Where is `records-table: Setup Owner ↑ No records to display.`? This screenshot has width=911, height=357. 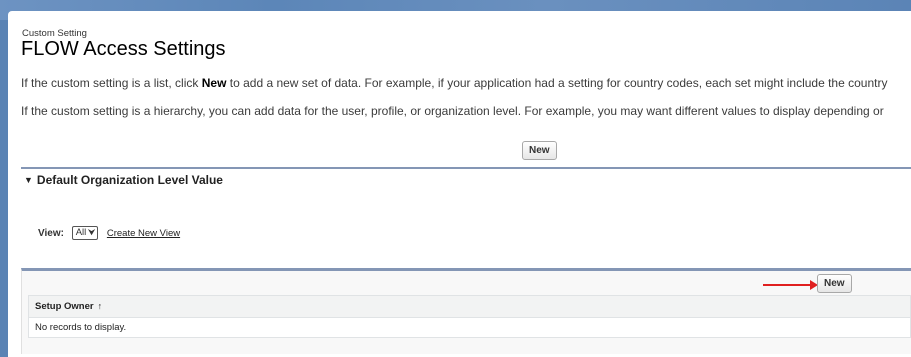
records-table: Setup Owner ↑ No records to display. is located at coordinates (469, 316).